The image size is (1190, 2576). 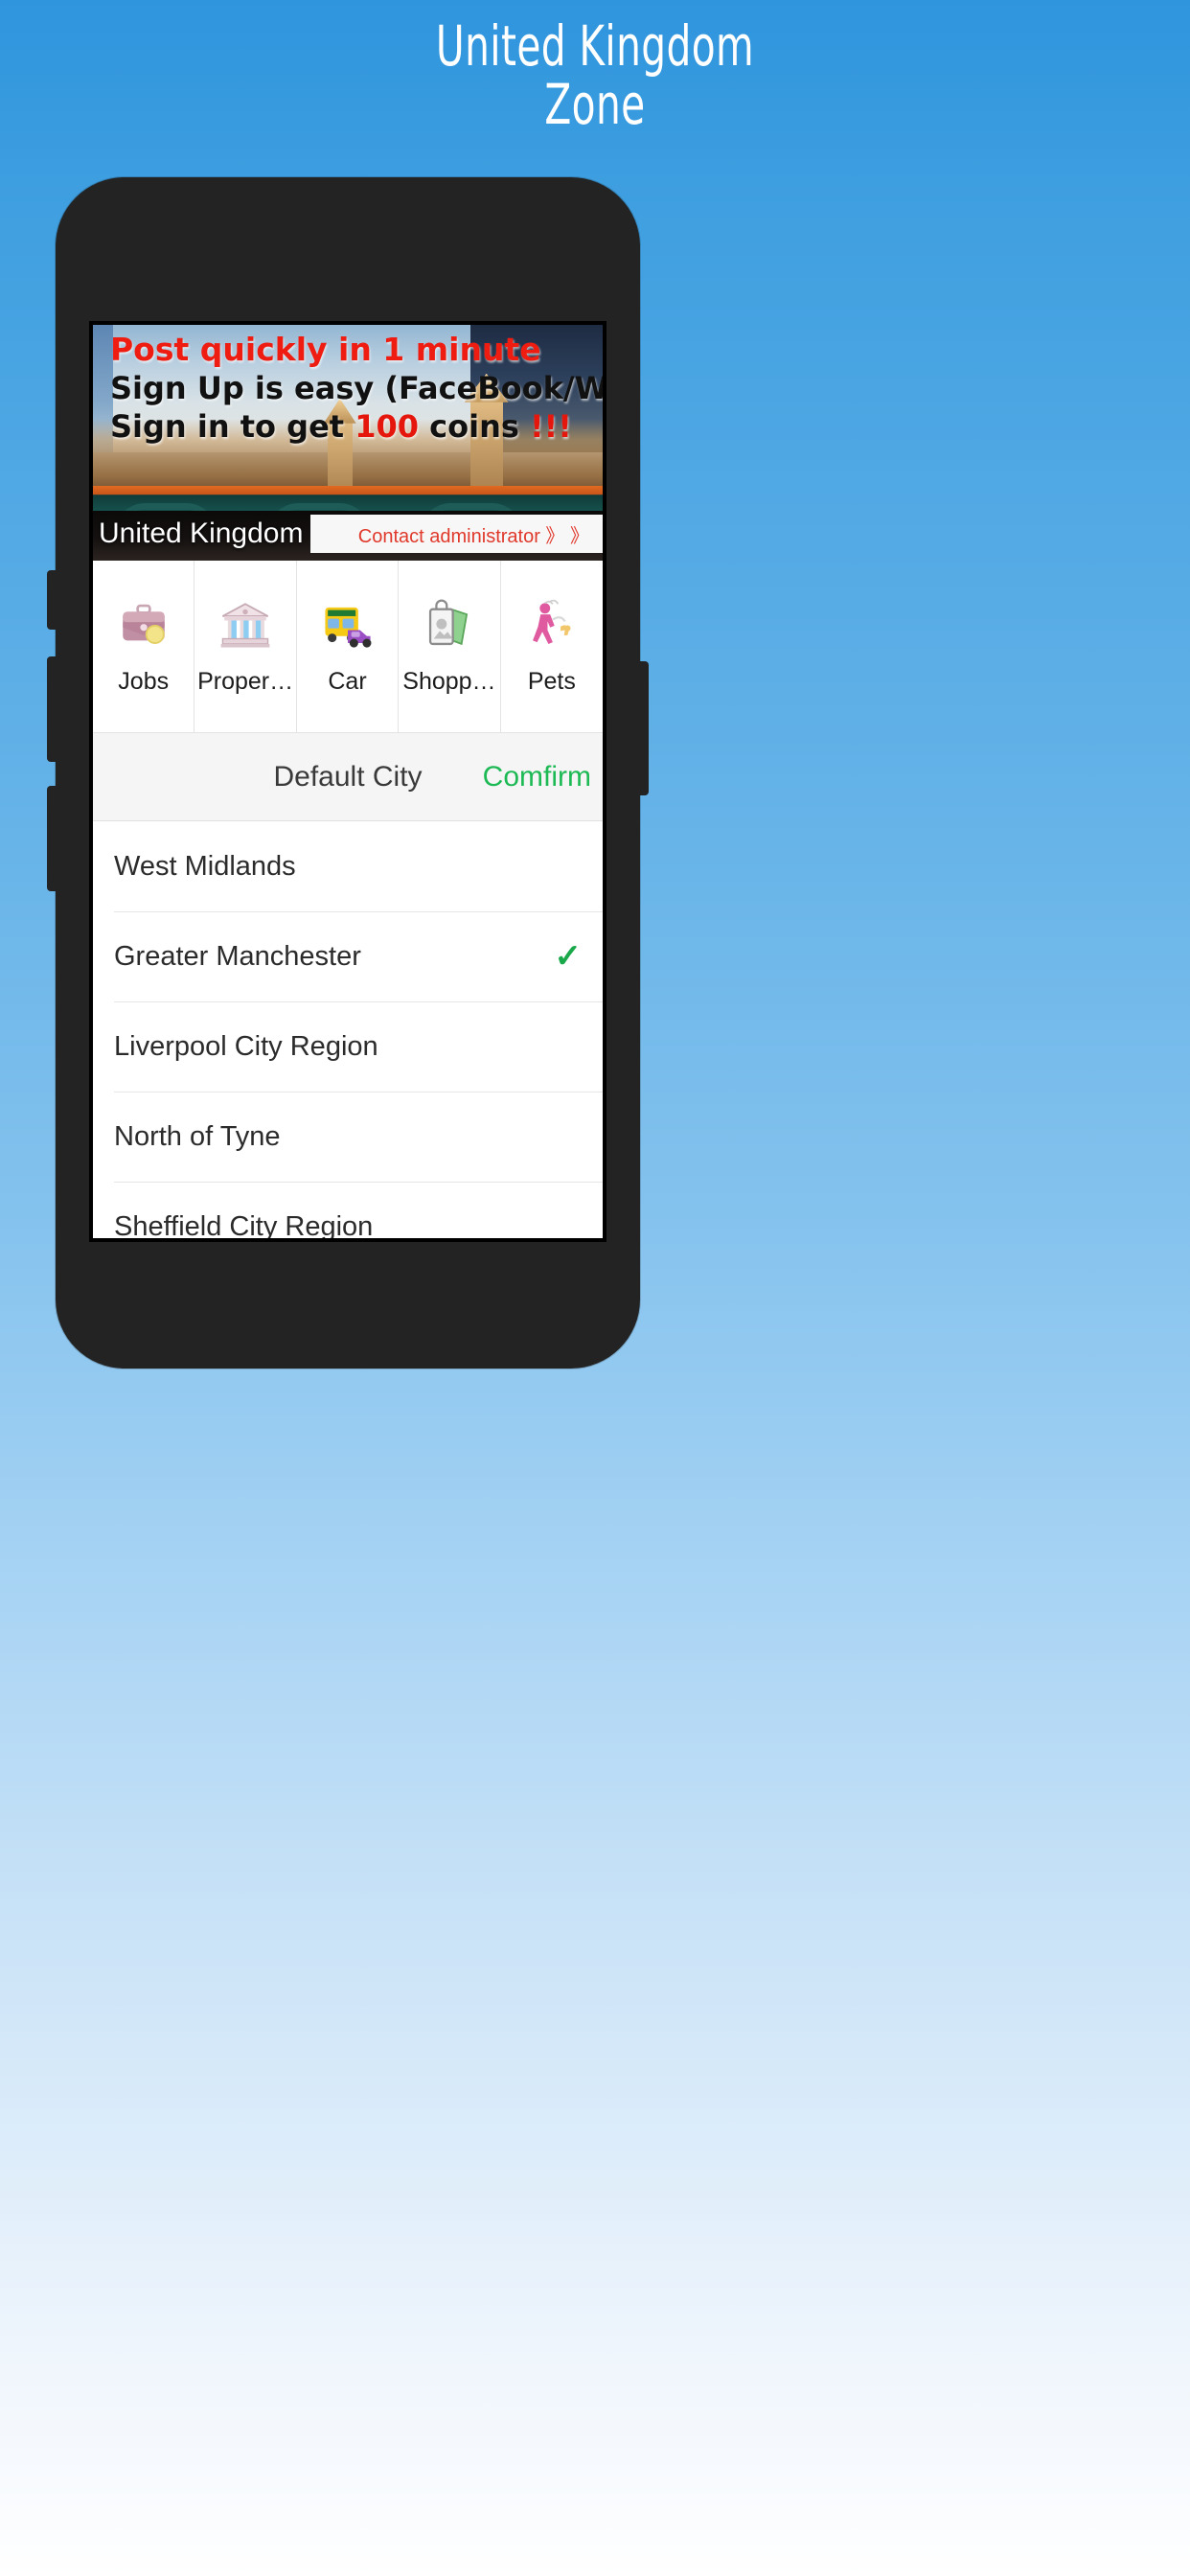 I want to click on bank-building-icon, so click(x=245, y=625).